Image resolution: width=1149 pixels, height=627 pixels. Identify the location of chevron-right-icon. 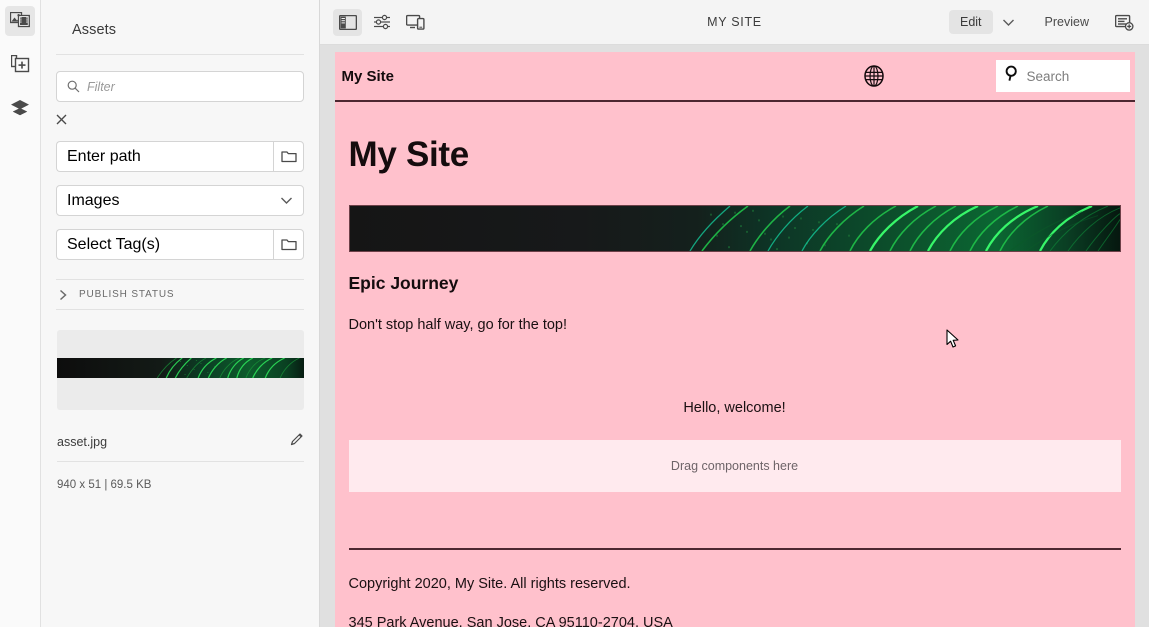
(63, 295).